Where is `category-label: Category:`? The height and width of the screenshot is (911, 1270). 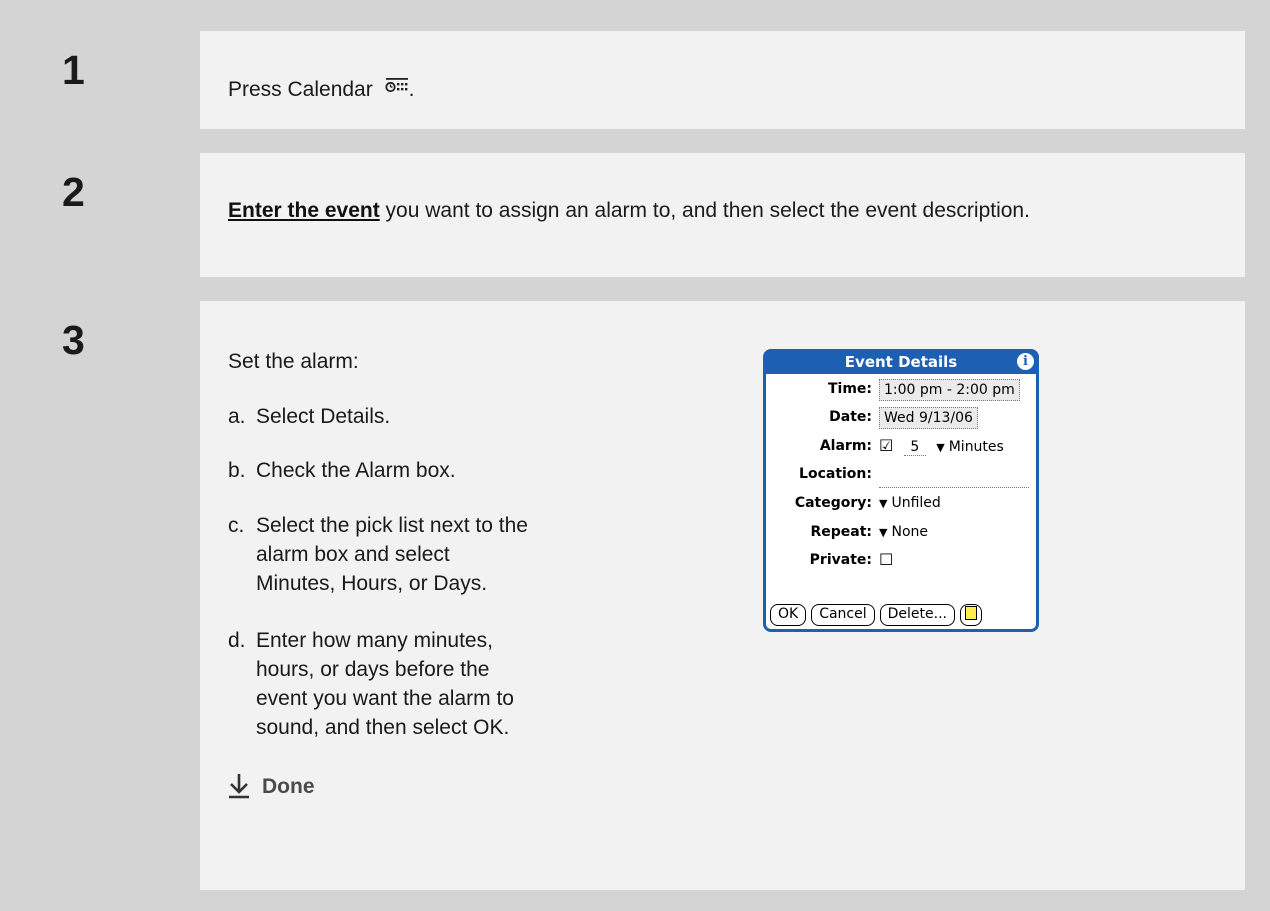
category-label: Category: is located at coordinates (833, 503).